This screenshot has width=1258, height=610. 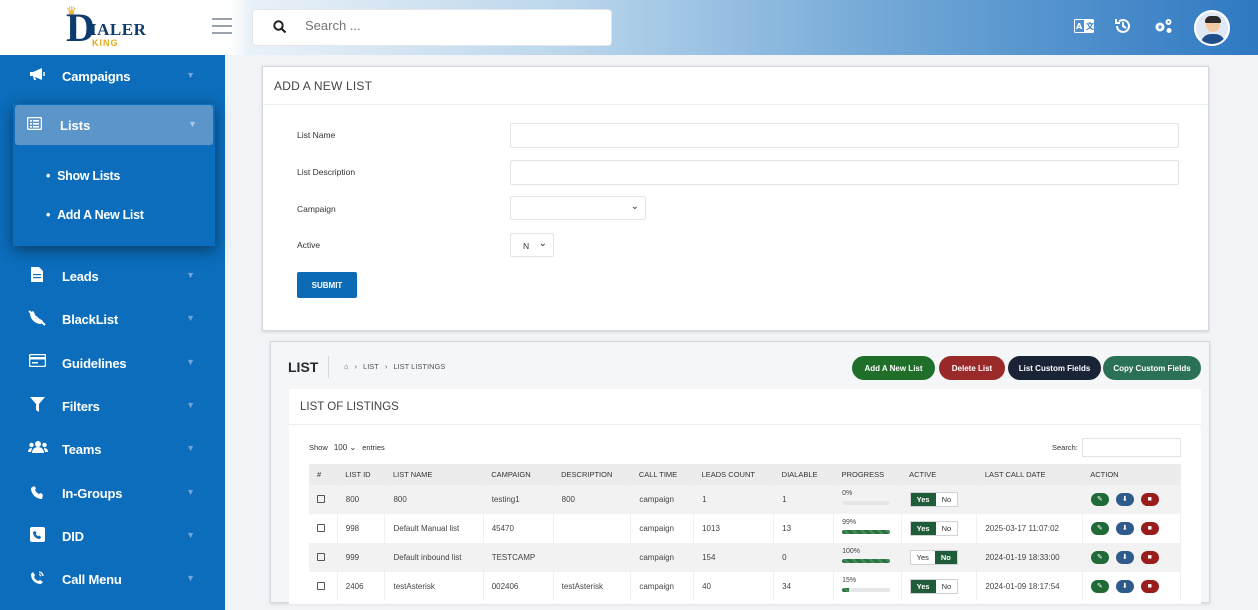 I want to click on sidebar-item-did: DID ▼, so click(x=112, y=536).